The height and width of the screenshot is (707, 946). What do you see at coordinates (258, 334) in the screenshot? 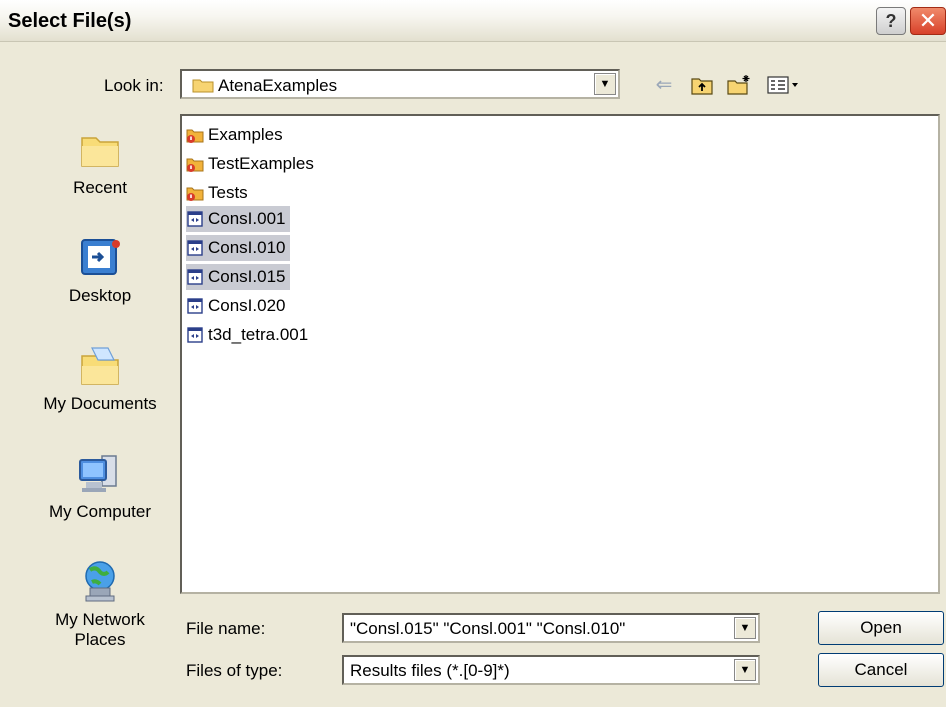
I see `file-name: t3d_tetra.001` at bounding box center [258, 334].